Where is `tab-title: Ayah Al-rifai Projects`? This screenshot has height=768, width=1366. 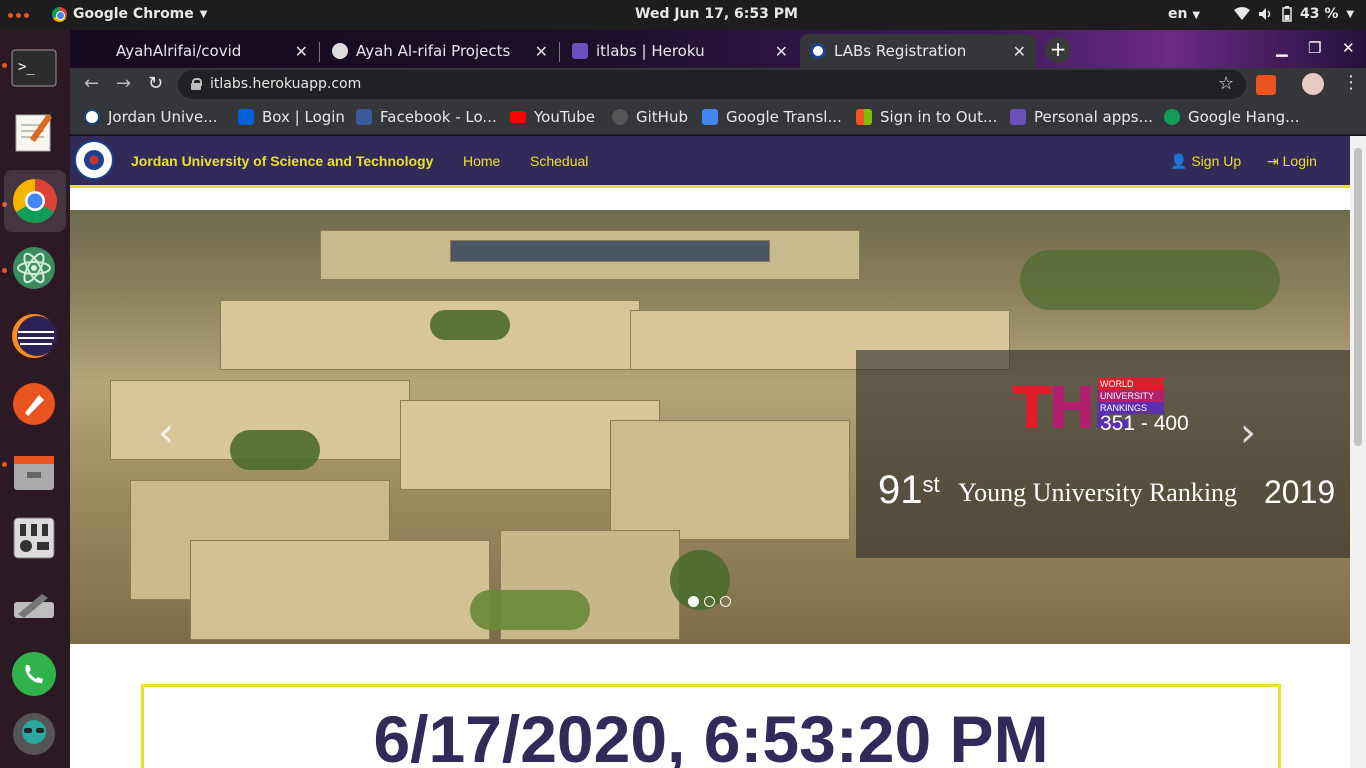 tab-title: Ayah Al-rifai Projects is located at coordinates (433, 51).